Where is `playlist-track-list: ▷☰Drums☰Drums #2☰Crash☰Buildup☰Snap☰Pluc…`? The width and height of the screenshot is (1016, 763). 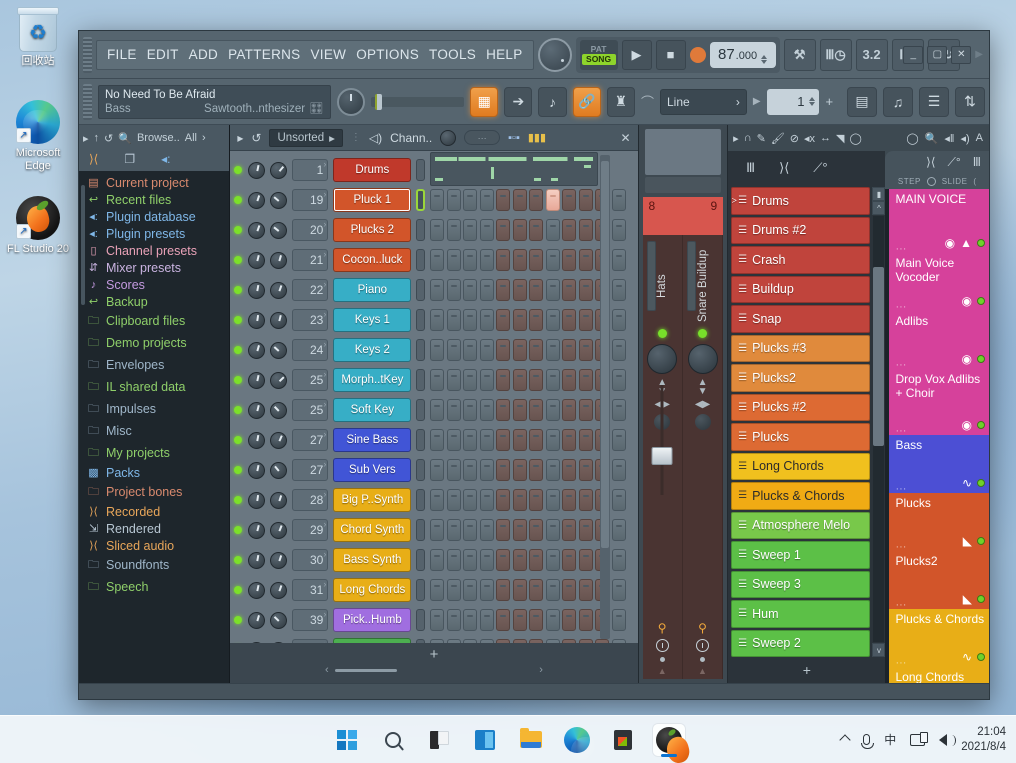
playlist-track-list: ▷☰Drums☰Drums #2☰Crash☰Buildup☰Snap☰Pluc… is located at coordinates (807, 421).